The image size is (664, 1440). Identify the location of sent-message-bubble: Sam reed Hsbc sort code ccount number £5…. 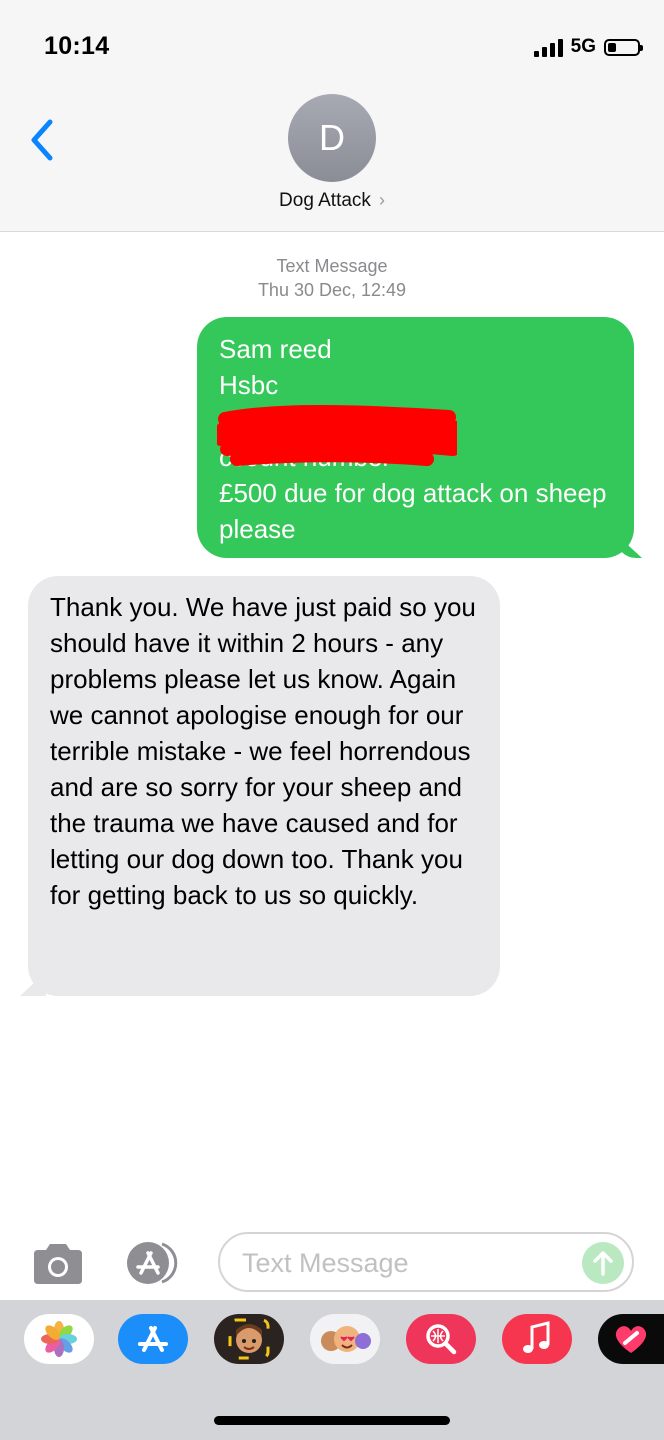
(415, 437).